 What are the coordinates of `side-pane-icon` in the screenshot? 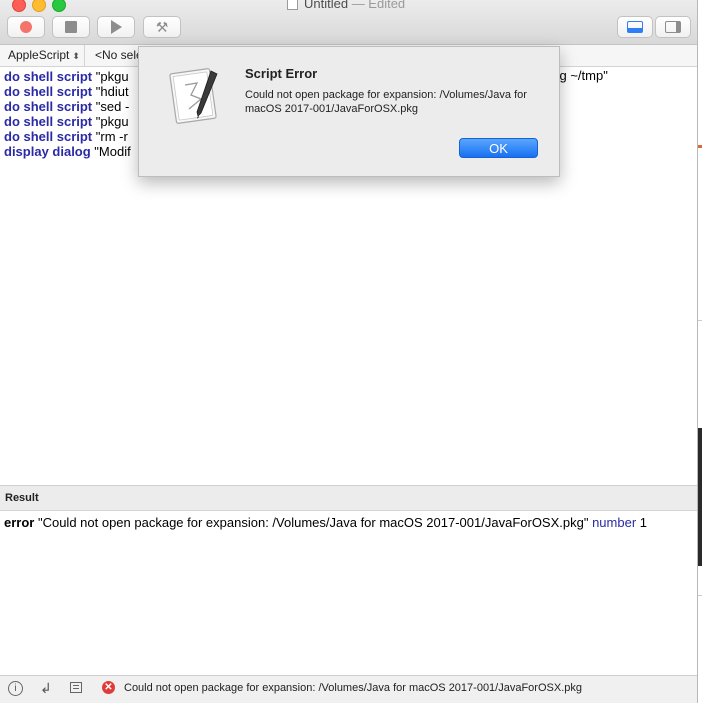 It's located at (673, 27).